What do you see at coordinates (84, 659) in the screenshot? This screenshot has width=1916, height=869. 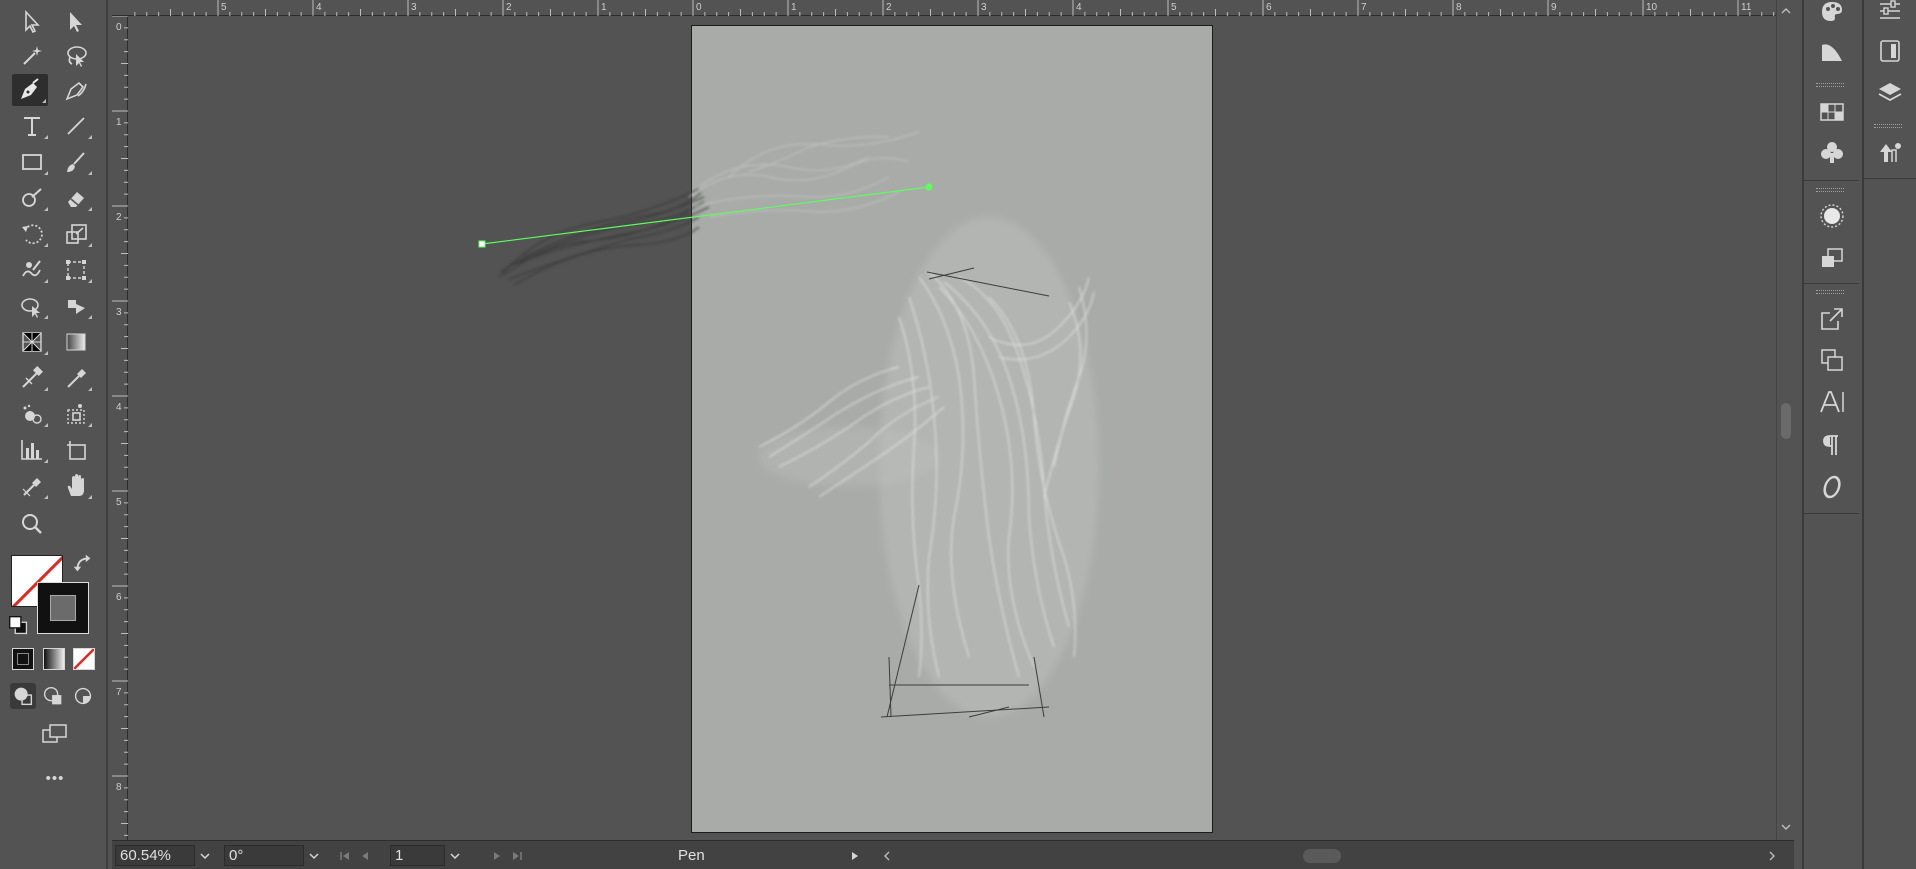 I see `none-mode-button` at bounding box center [84, 659].